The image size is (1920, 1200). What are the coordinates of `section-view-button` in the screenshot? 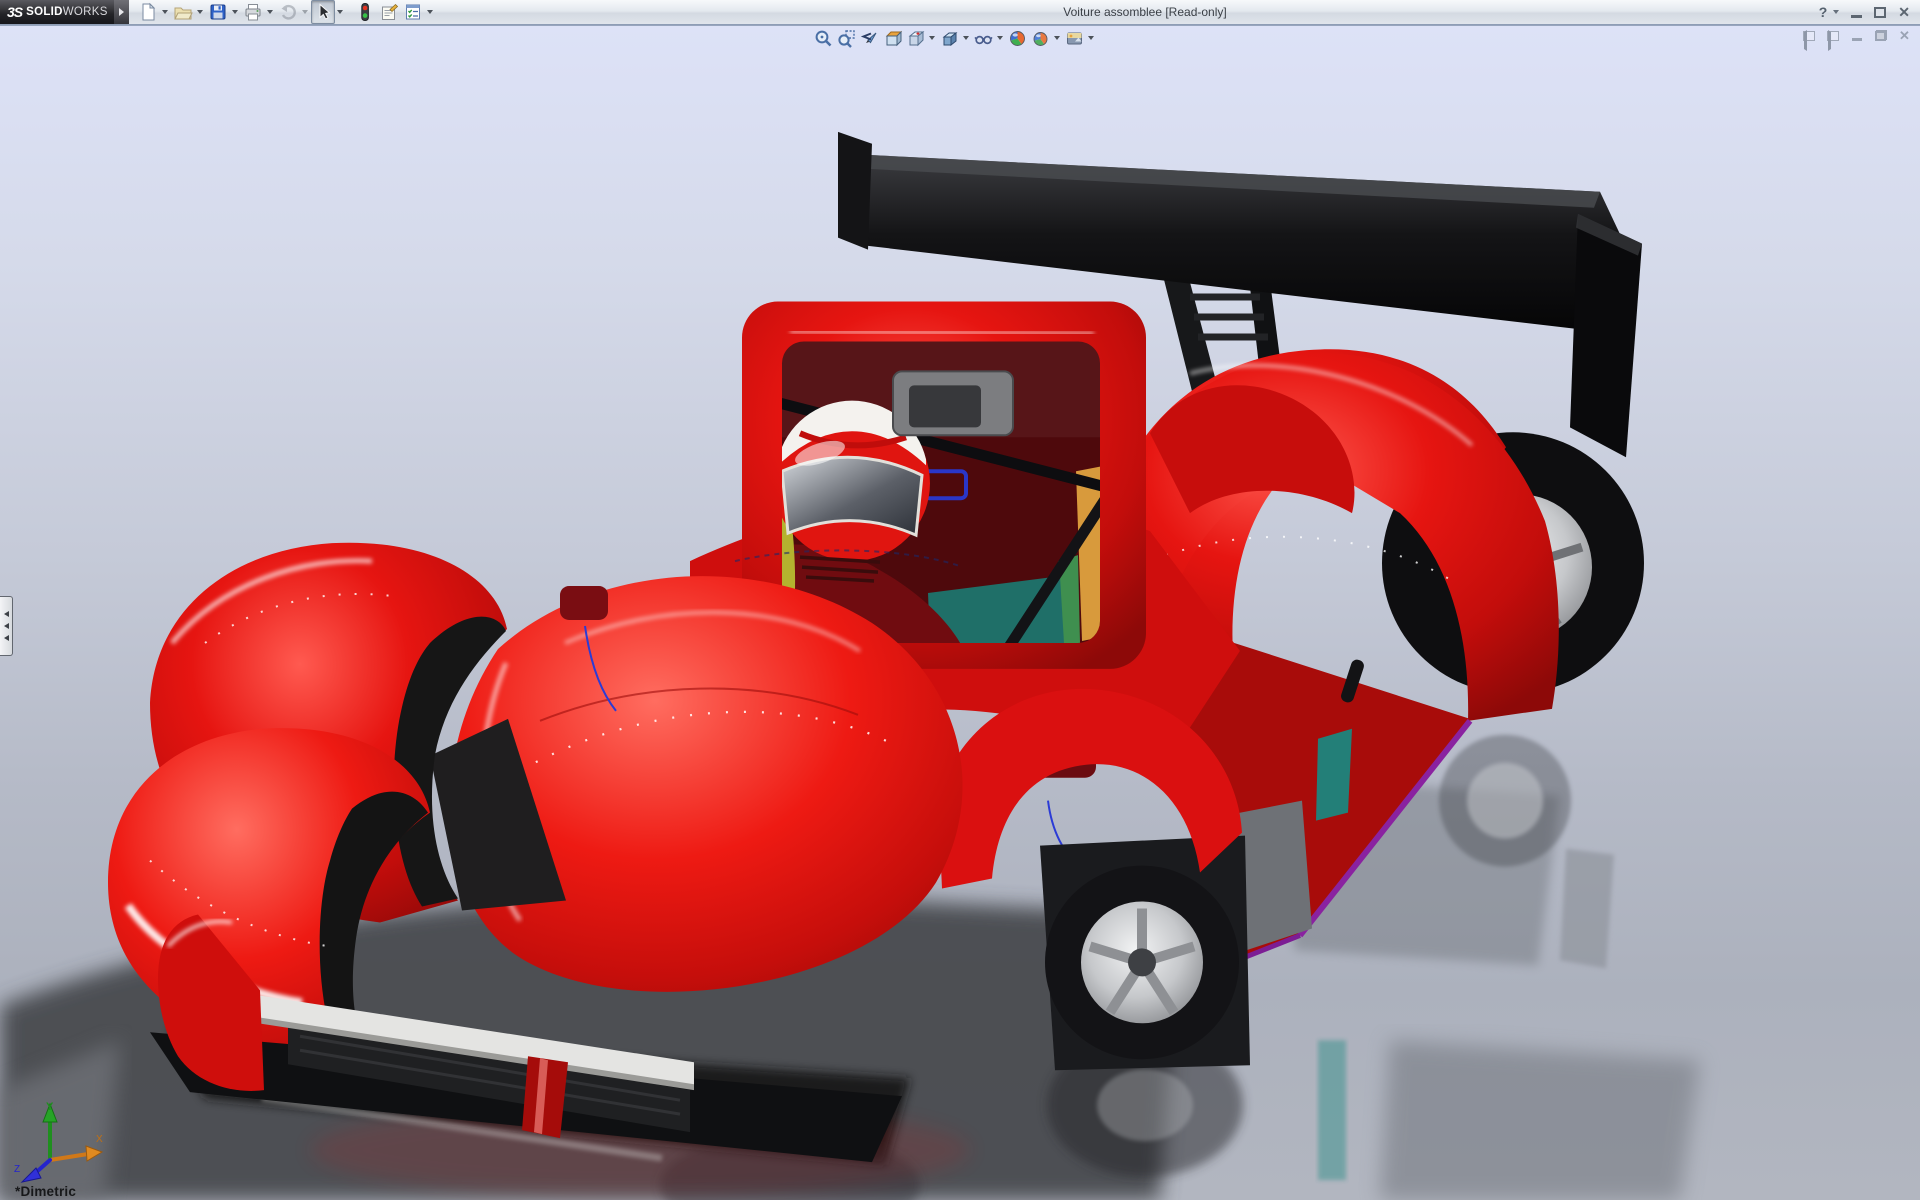 It's located at (892, 38).